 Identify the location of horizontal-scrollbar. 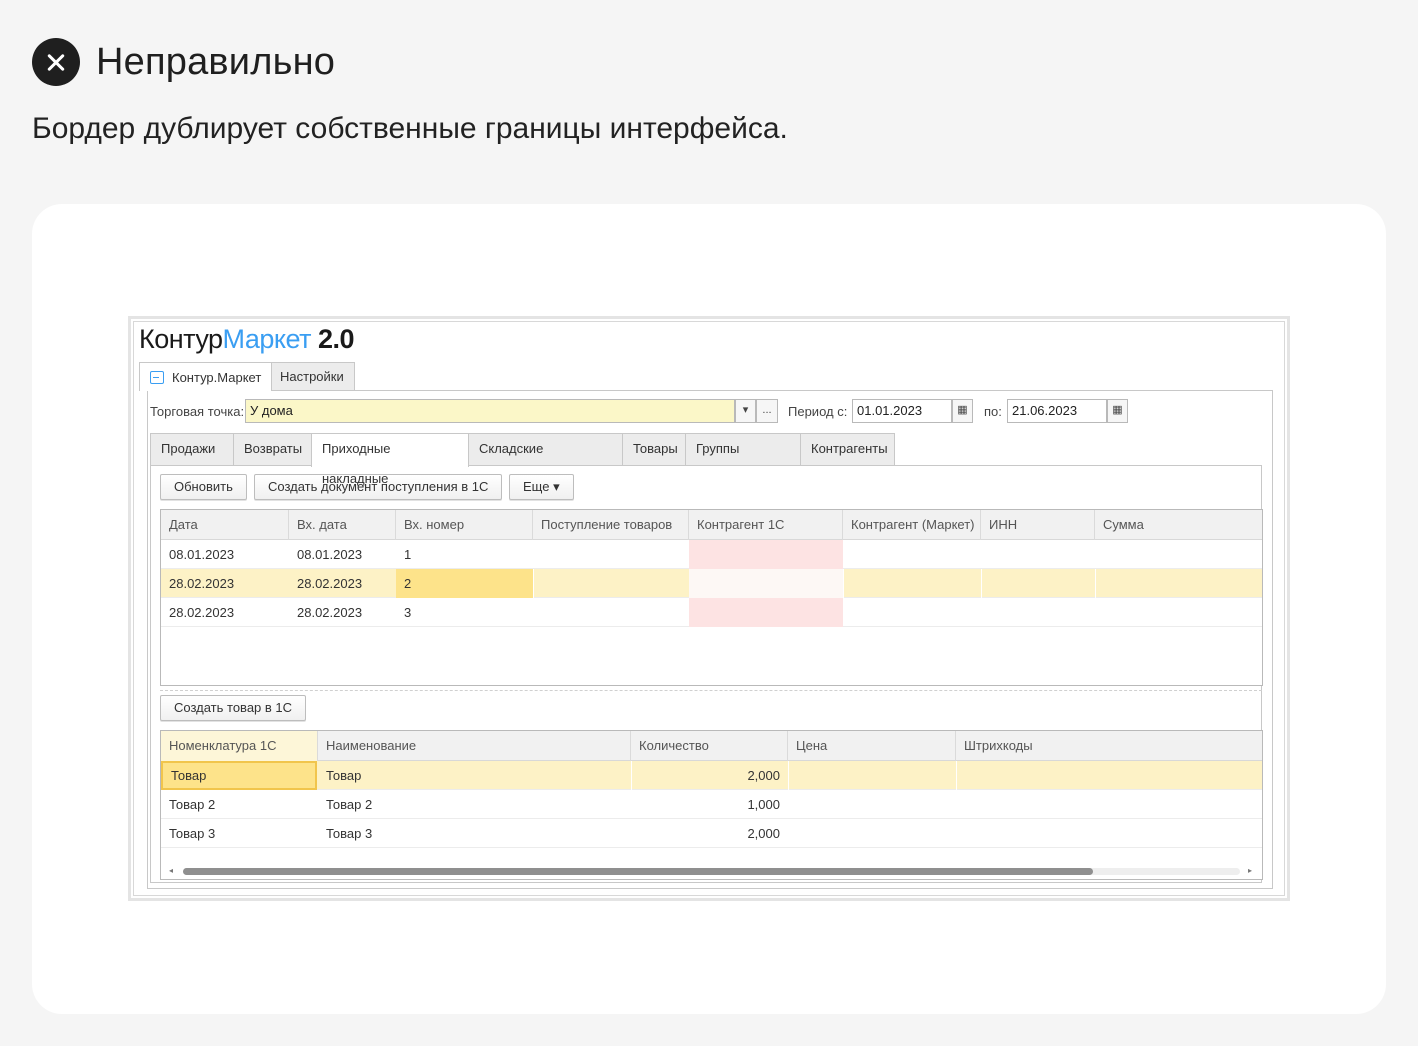
(711, 871).